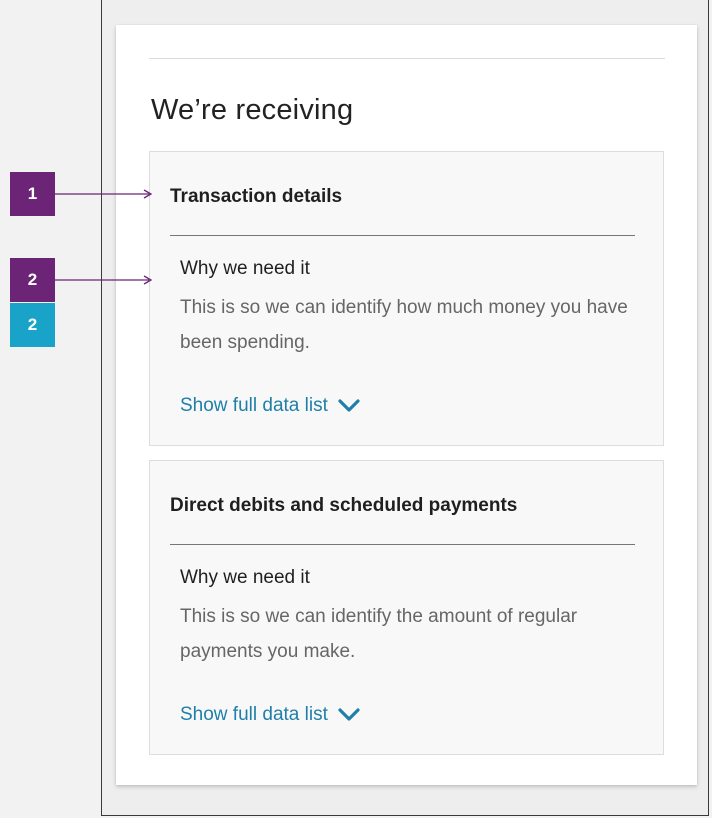  What do you see at coordinates (256, 196) in the screenshot?
I see `panel-heading: Transaction details` at bounding box center [256, 196].